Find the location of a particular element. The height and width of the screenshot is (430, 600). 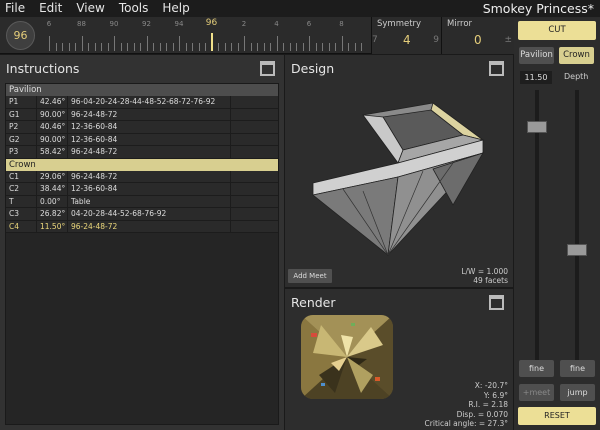

index-ruler: 6 88 90 92 94 96 2 4 6 8 is located at coordinates (205, 35).